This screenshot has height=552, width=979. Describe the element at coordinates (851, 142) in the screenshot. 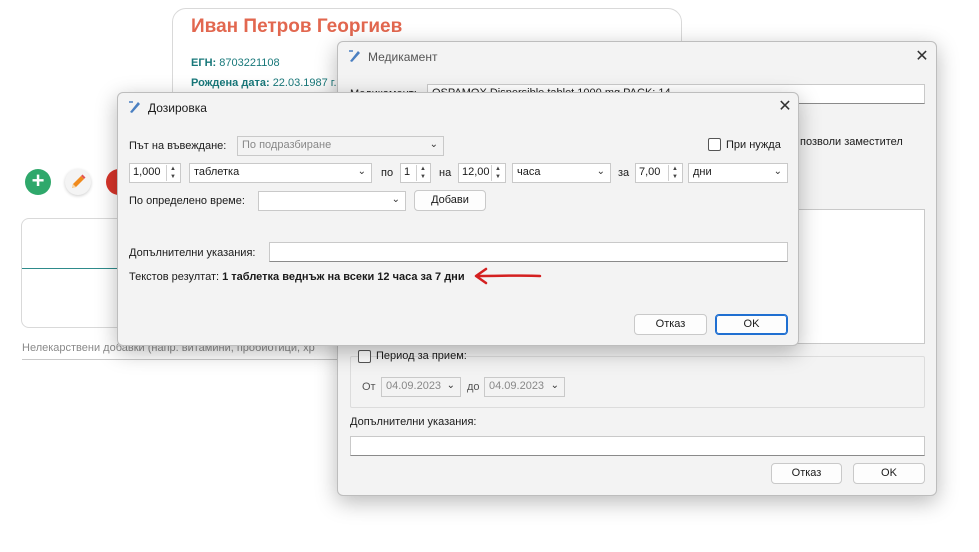

I see `allow-substitute-label: позволи заместител` at that location.